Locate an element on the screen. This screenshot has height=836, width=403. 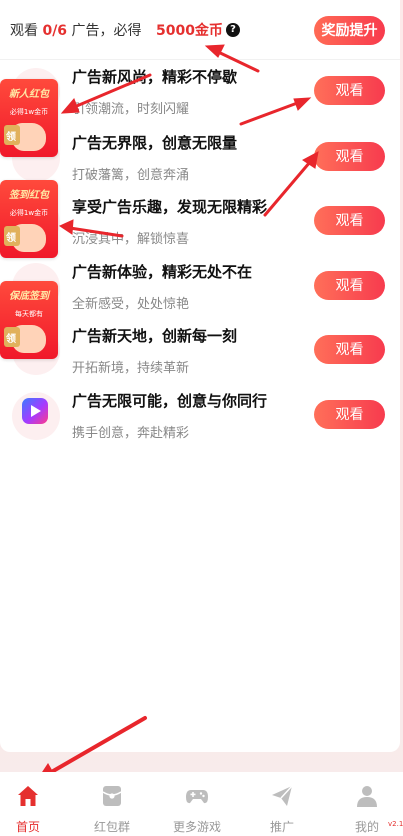
ad-item: 广告新天地，创新每一刻 开拓新境，持续革新 观看 is located at coordinates (200, 357).